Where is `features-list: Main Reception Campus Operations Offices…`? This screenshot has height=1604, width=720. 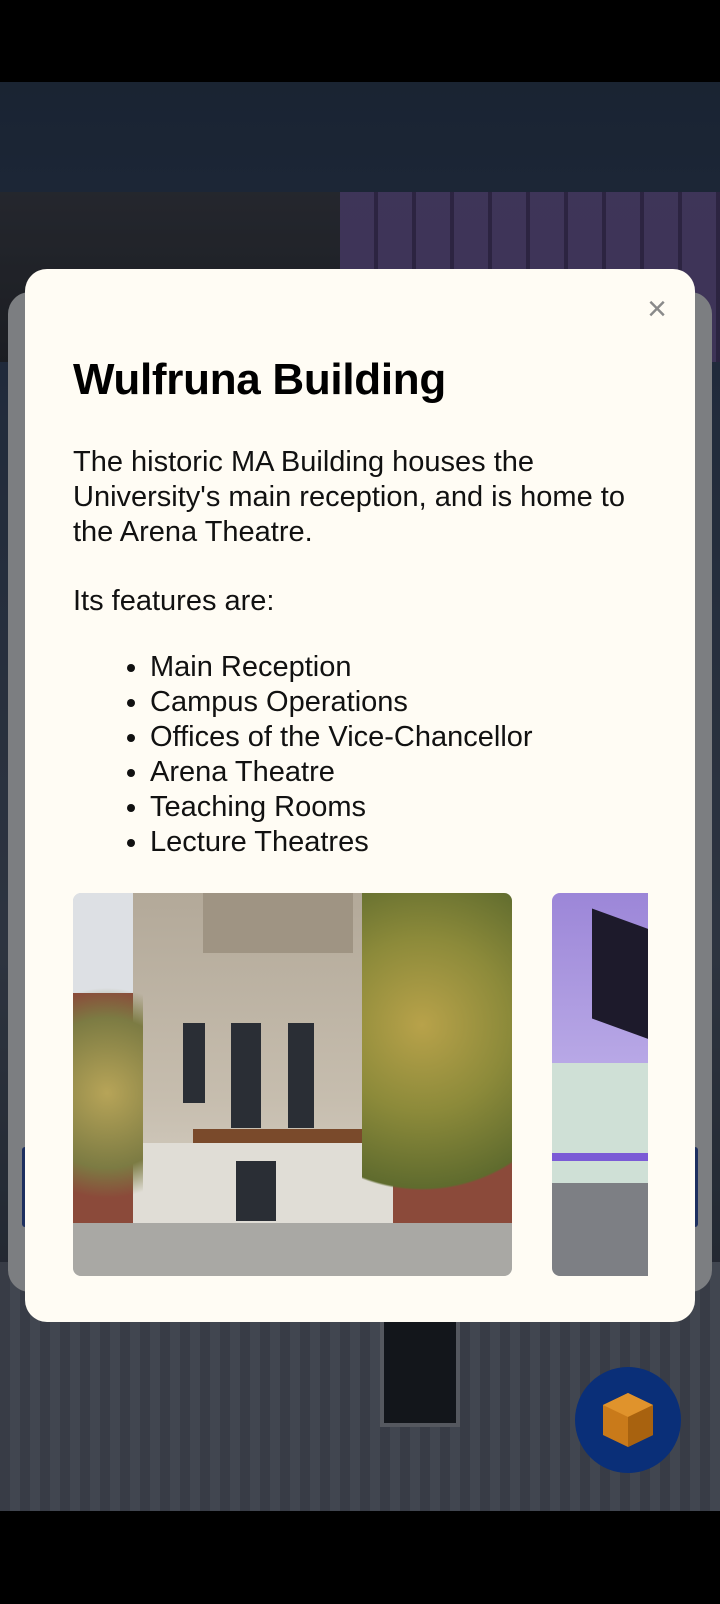
features-list: Main Reception Campus Operations Offices… is located at coordinates (341, 755).